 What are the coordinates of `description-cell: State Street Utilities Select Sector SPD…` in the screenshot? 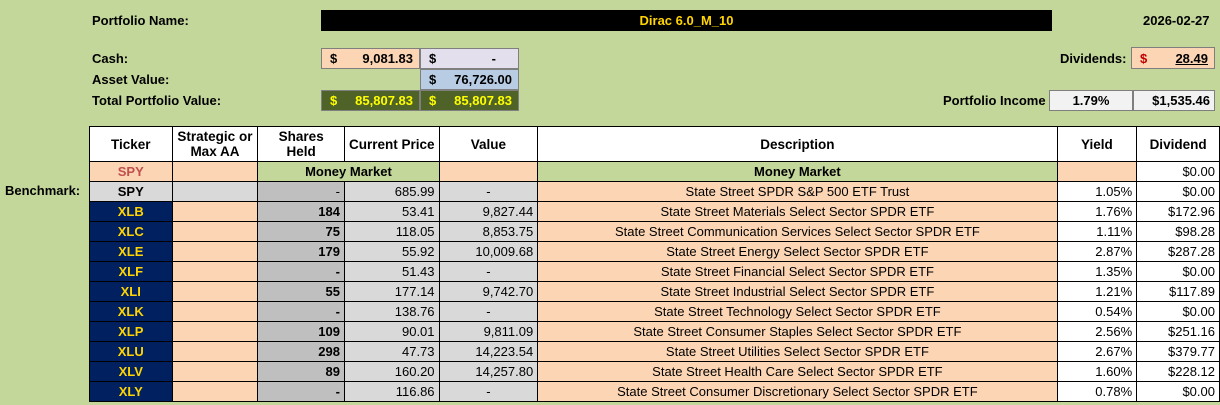 It's located at (797, 351).